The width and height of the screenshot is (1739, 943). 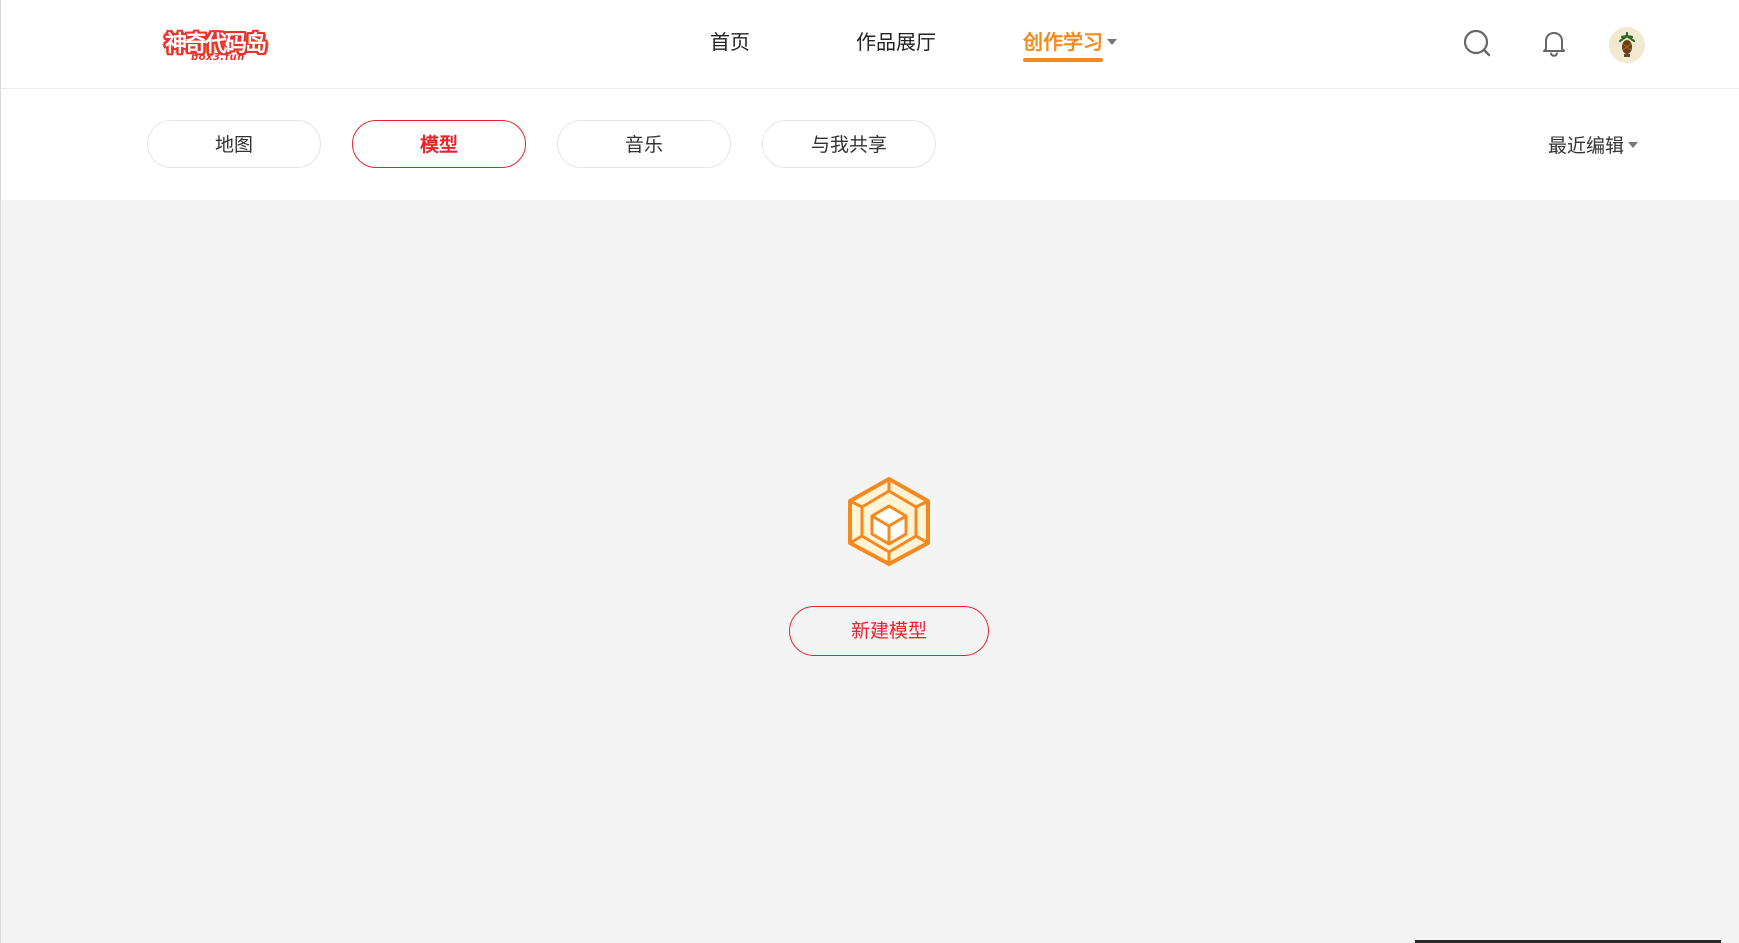 What do you see at coordinates (730, 40) in the screenshot?
I see `nav-item-home: 首页` at bounding box center [730, 40].